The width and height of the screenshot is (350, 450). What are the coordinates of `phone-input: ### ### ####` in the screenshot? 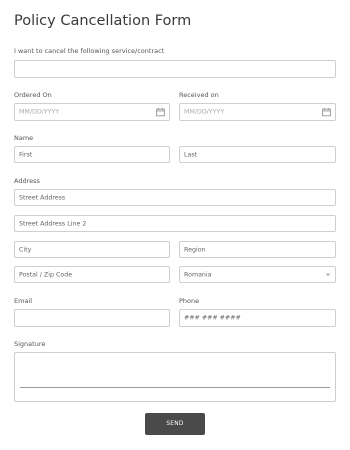 It's located at (257, 318).